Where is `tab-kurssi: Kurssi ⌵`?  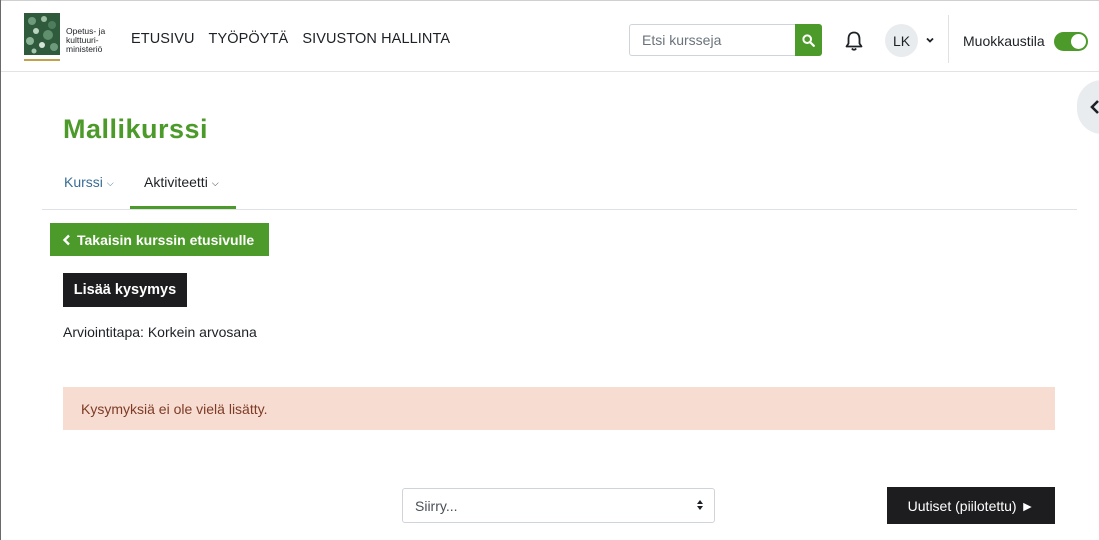 tab-kurssi: Kurssi ⌵ is located at coordinates (89, 182).